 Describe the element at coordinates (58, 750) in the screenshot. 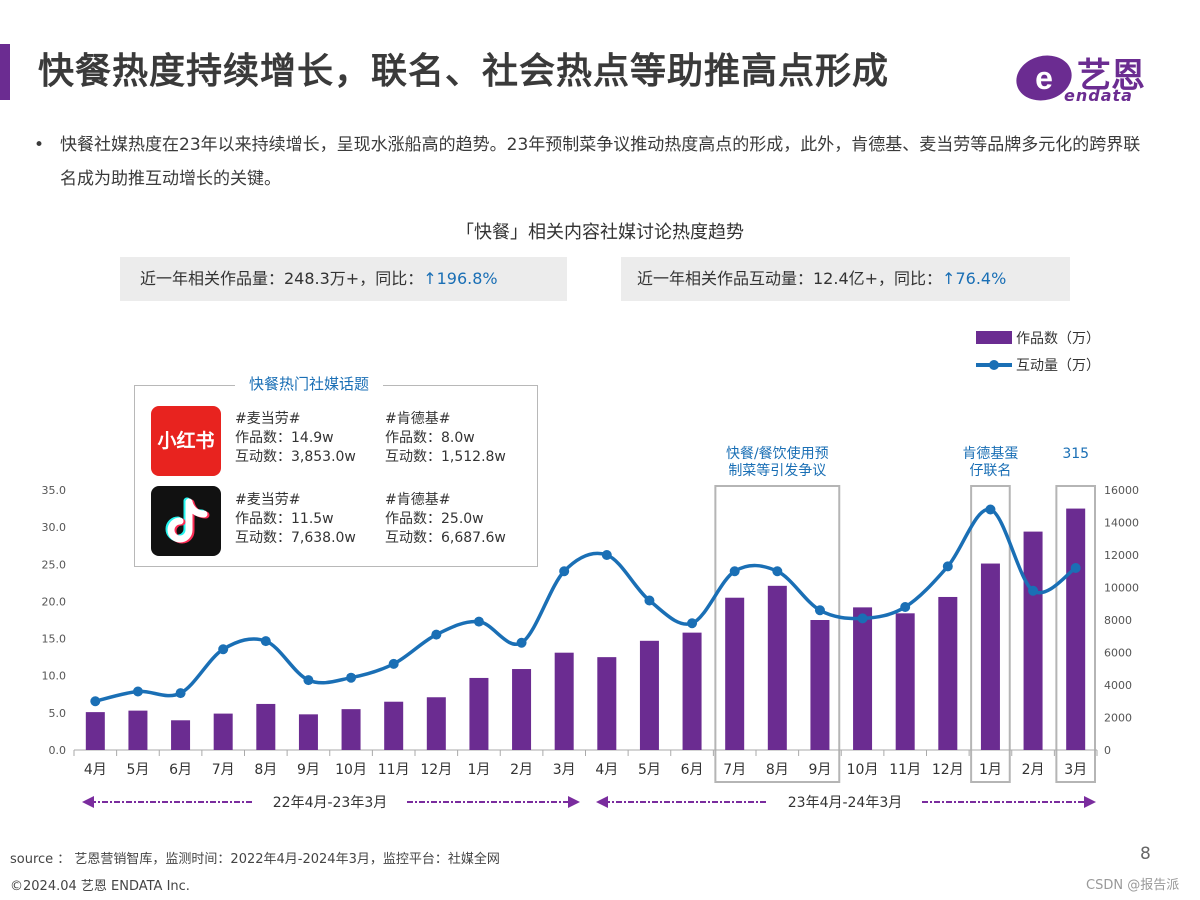

I see `left-axis-tick-label: 0.0` at that location.